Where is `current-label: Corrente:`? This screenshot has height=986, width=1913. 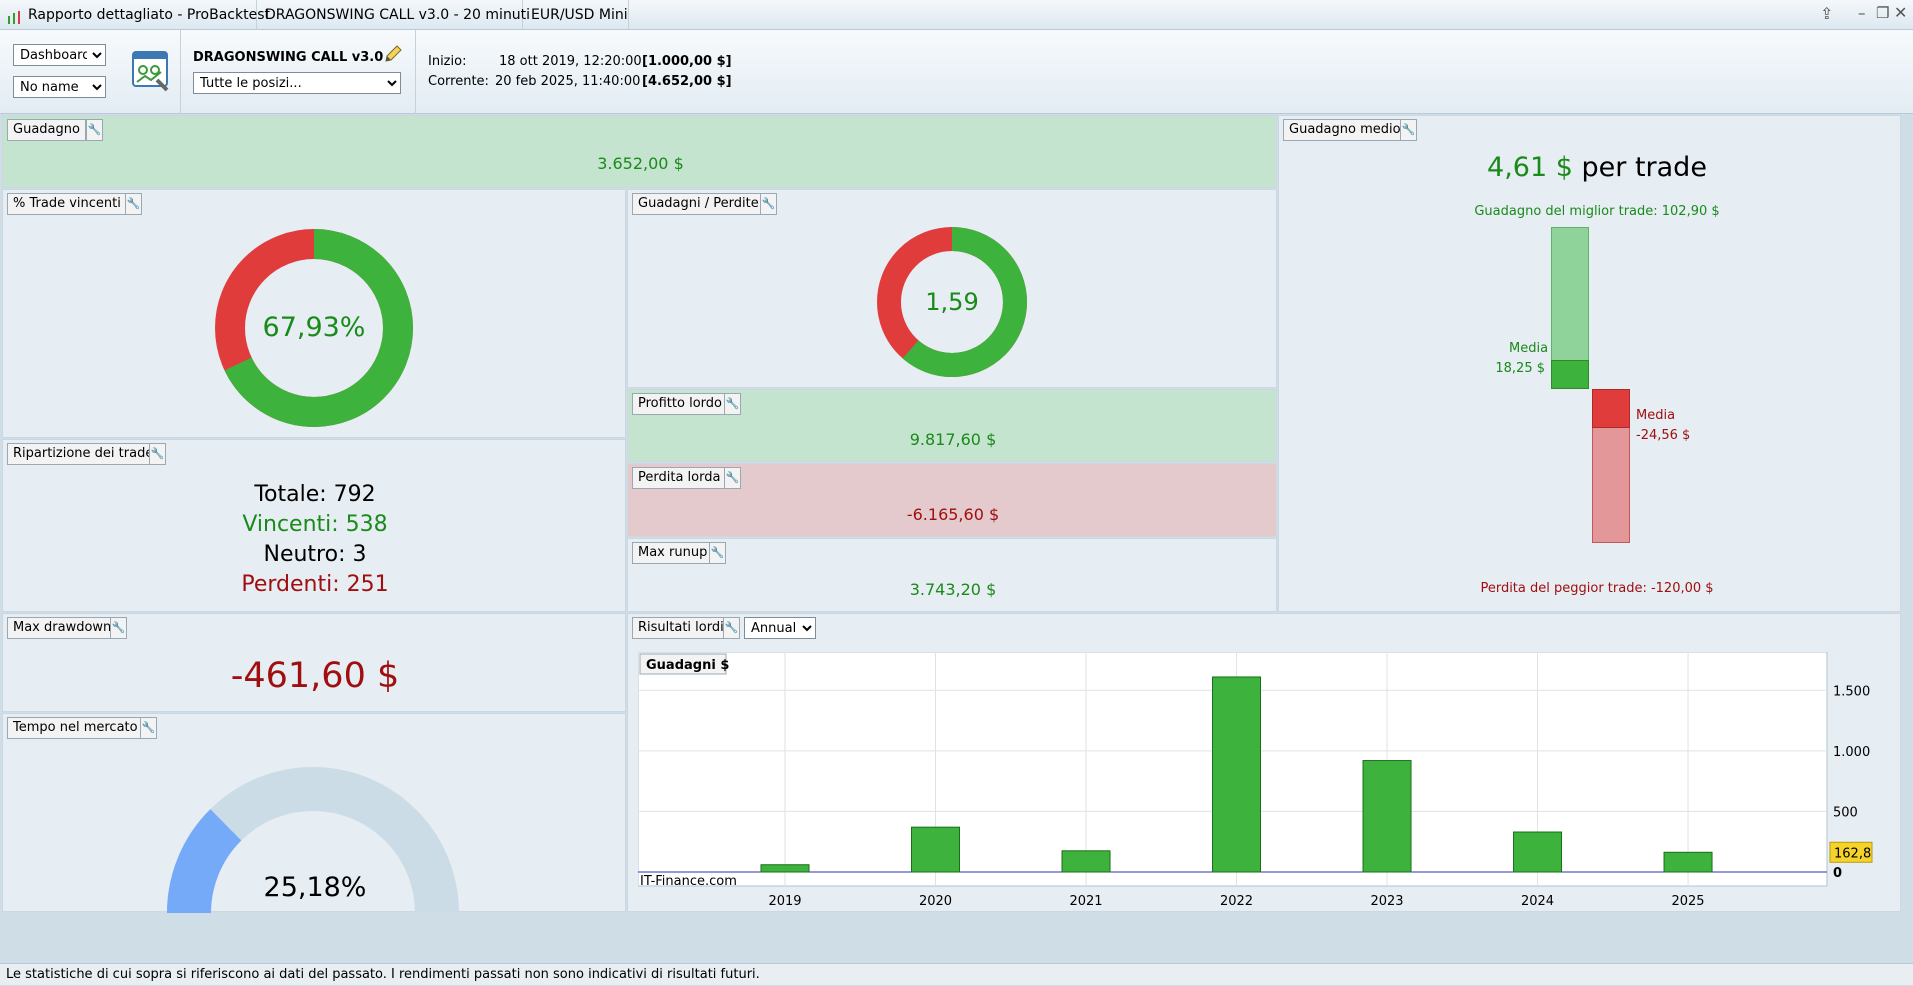 current-label: Corrente: is located at coordinates (458, 81).